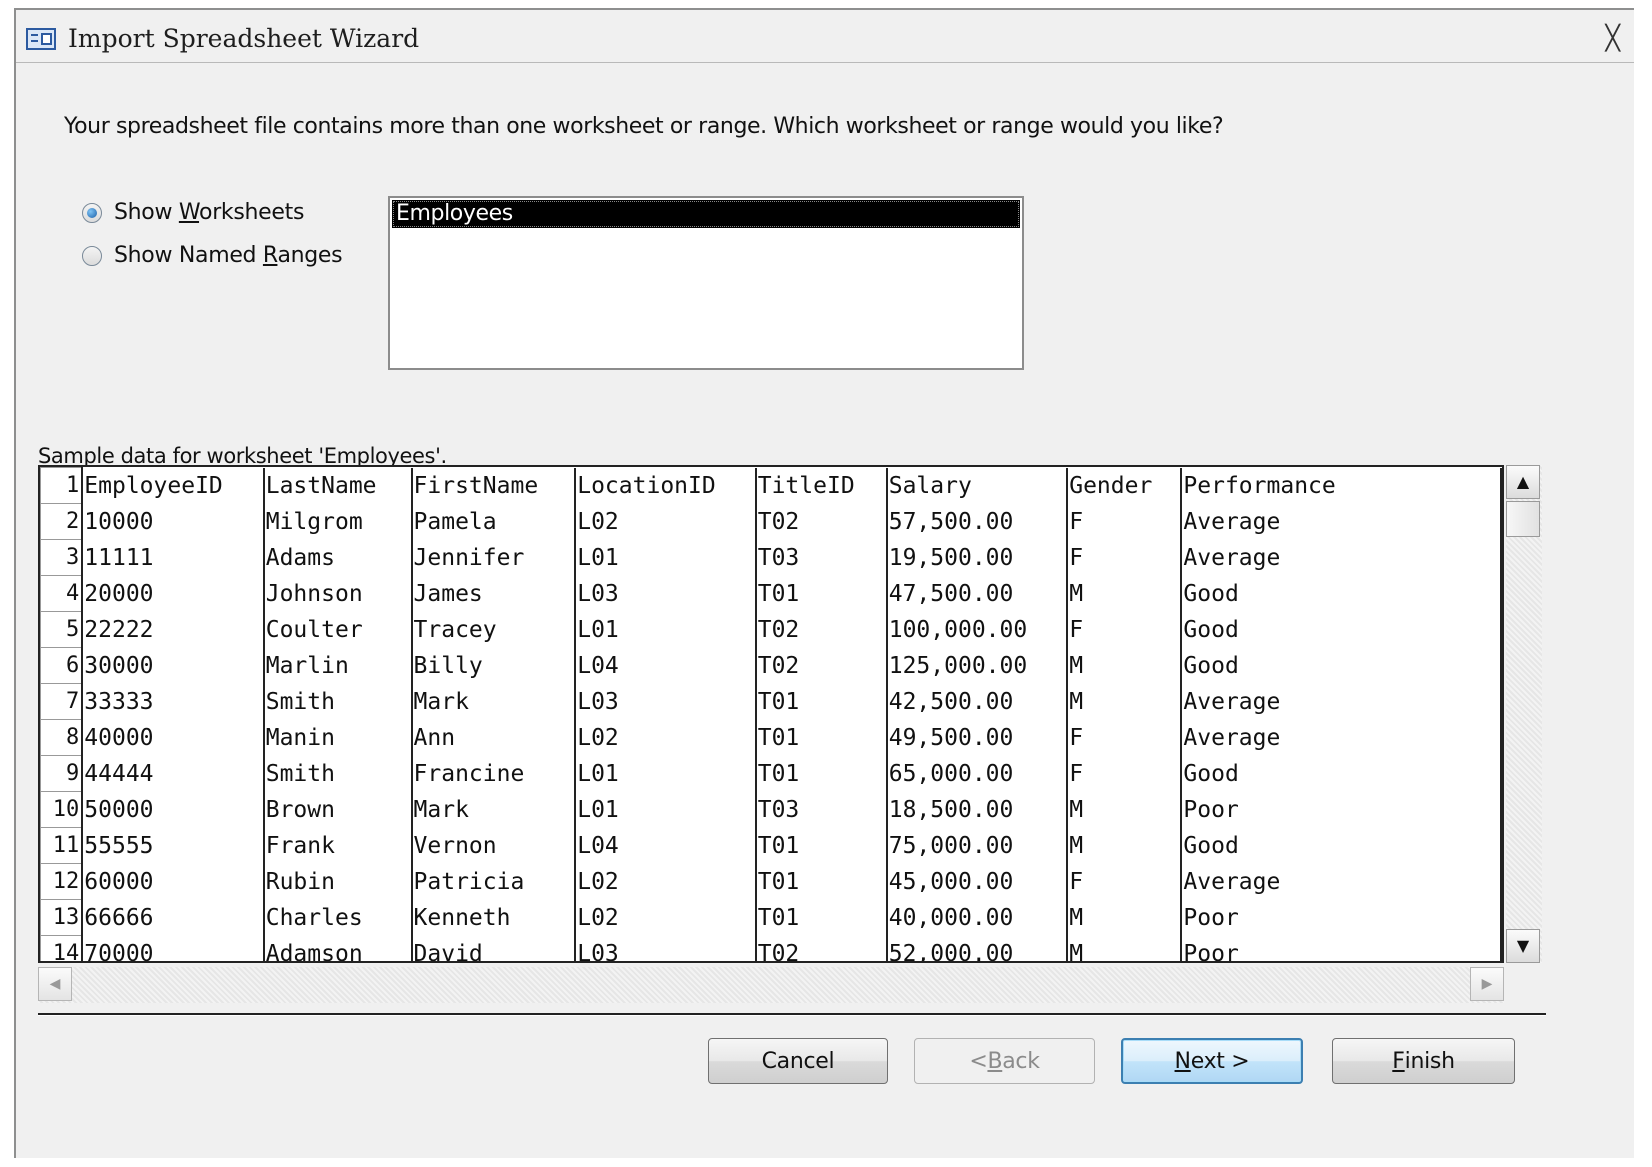  What do you see at coordinates (977, 701) in the screenshot?
I see `table-cell: 42,500.00` at bounding box center [977, 701].